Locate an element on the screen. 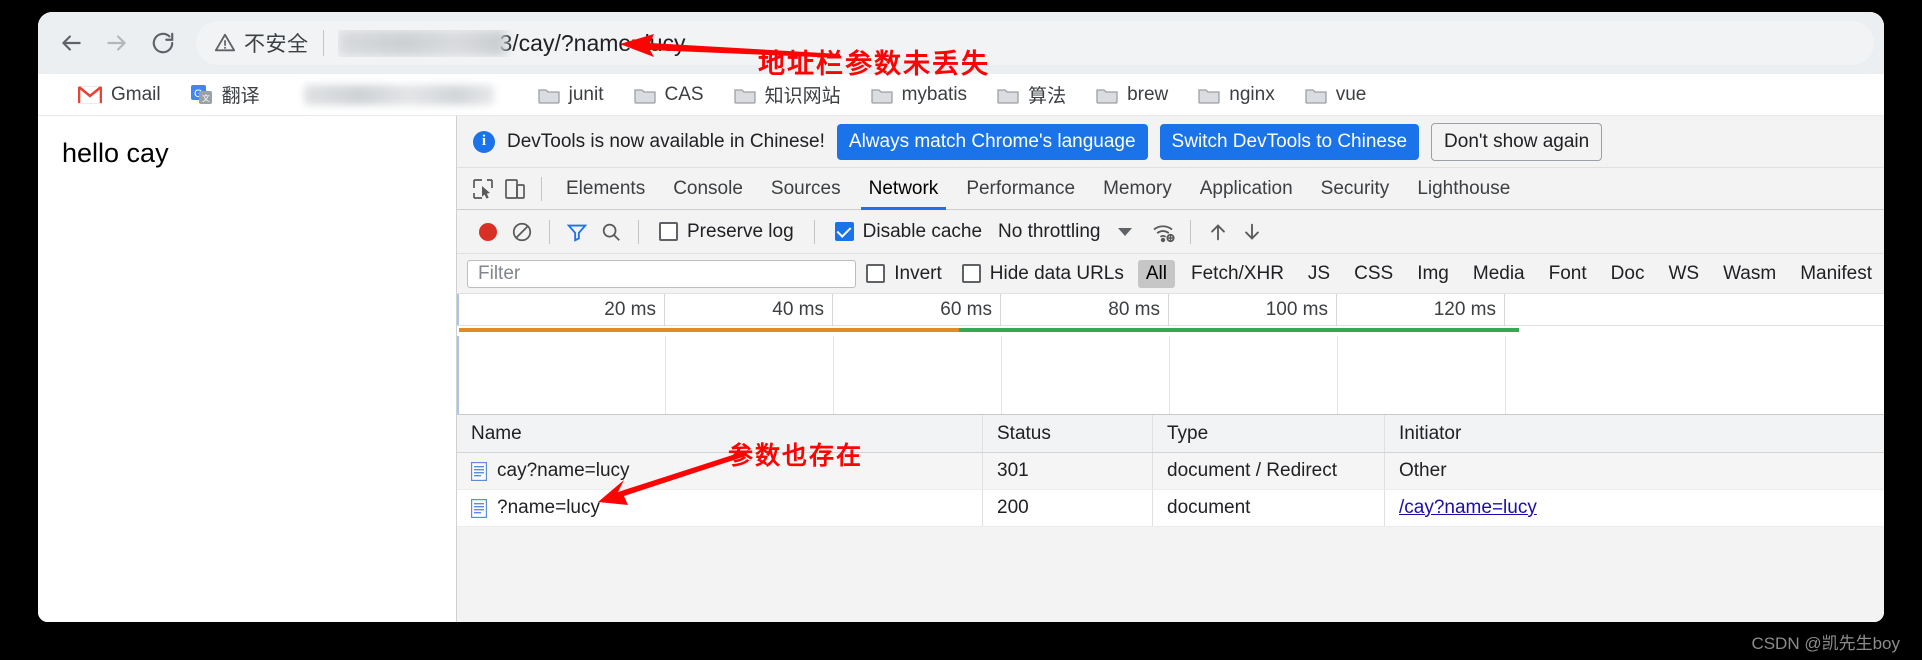 This screenshot has width=1922, height=660. bookmark-folder-algorithms: 算法 is located at coordinates (1031, 94).